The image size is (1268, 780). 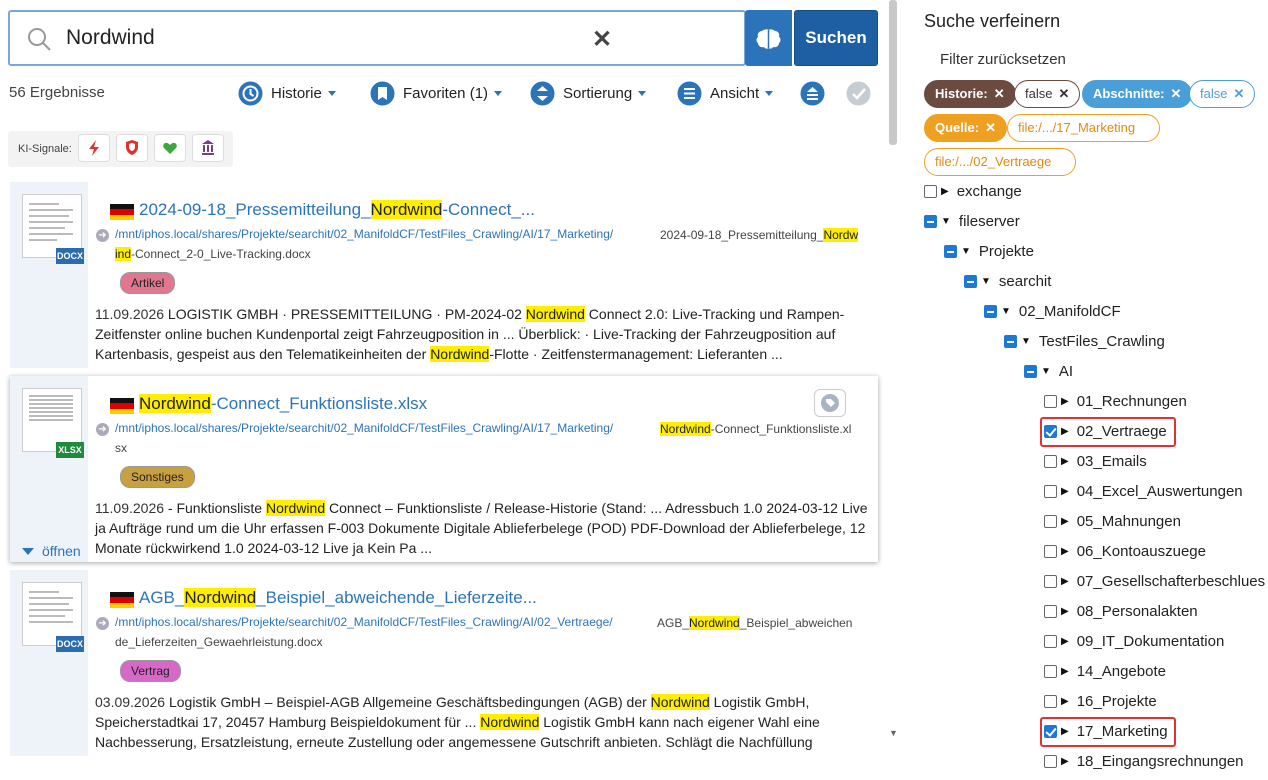 I want to click on sections-value-chip: false ✕, so click(x=1222, y=94).